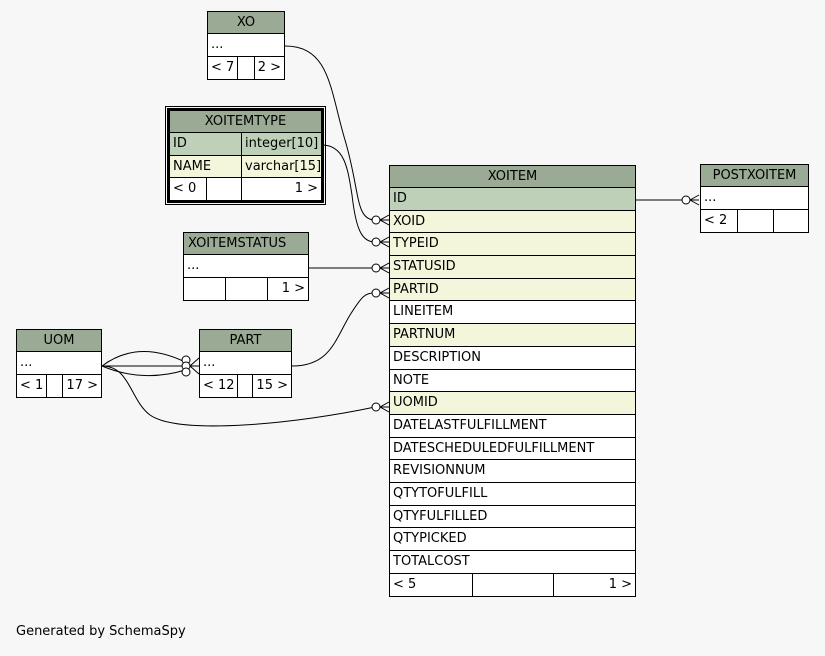  What do you see at coordinates (282, 143) in the screenshot?
I see `column-type: integer[10]` at bounding box center [282, 143].